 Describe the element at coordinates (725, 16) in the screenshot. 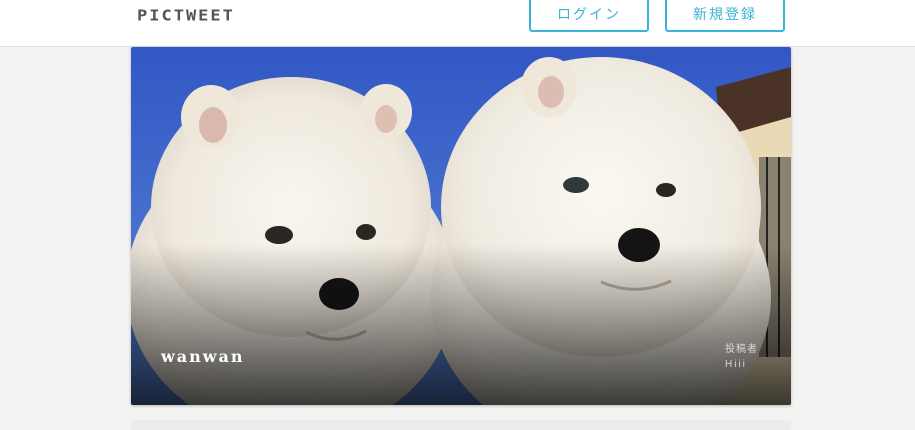

I see `signup-button: 新規登録` at that location.